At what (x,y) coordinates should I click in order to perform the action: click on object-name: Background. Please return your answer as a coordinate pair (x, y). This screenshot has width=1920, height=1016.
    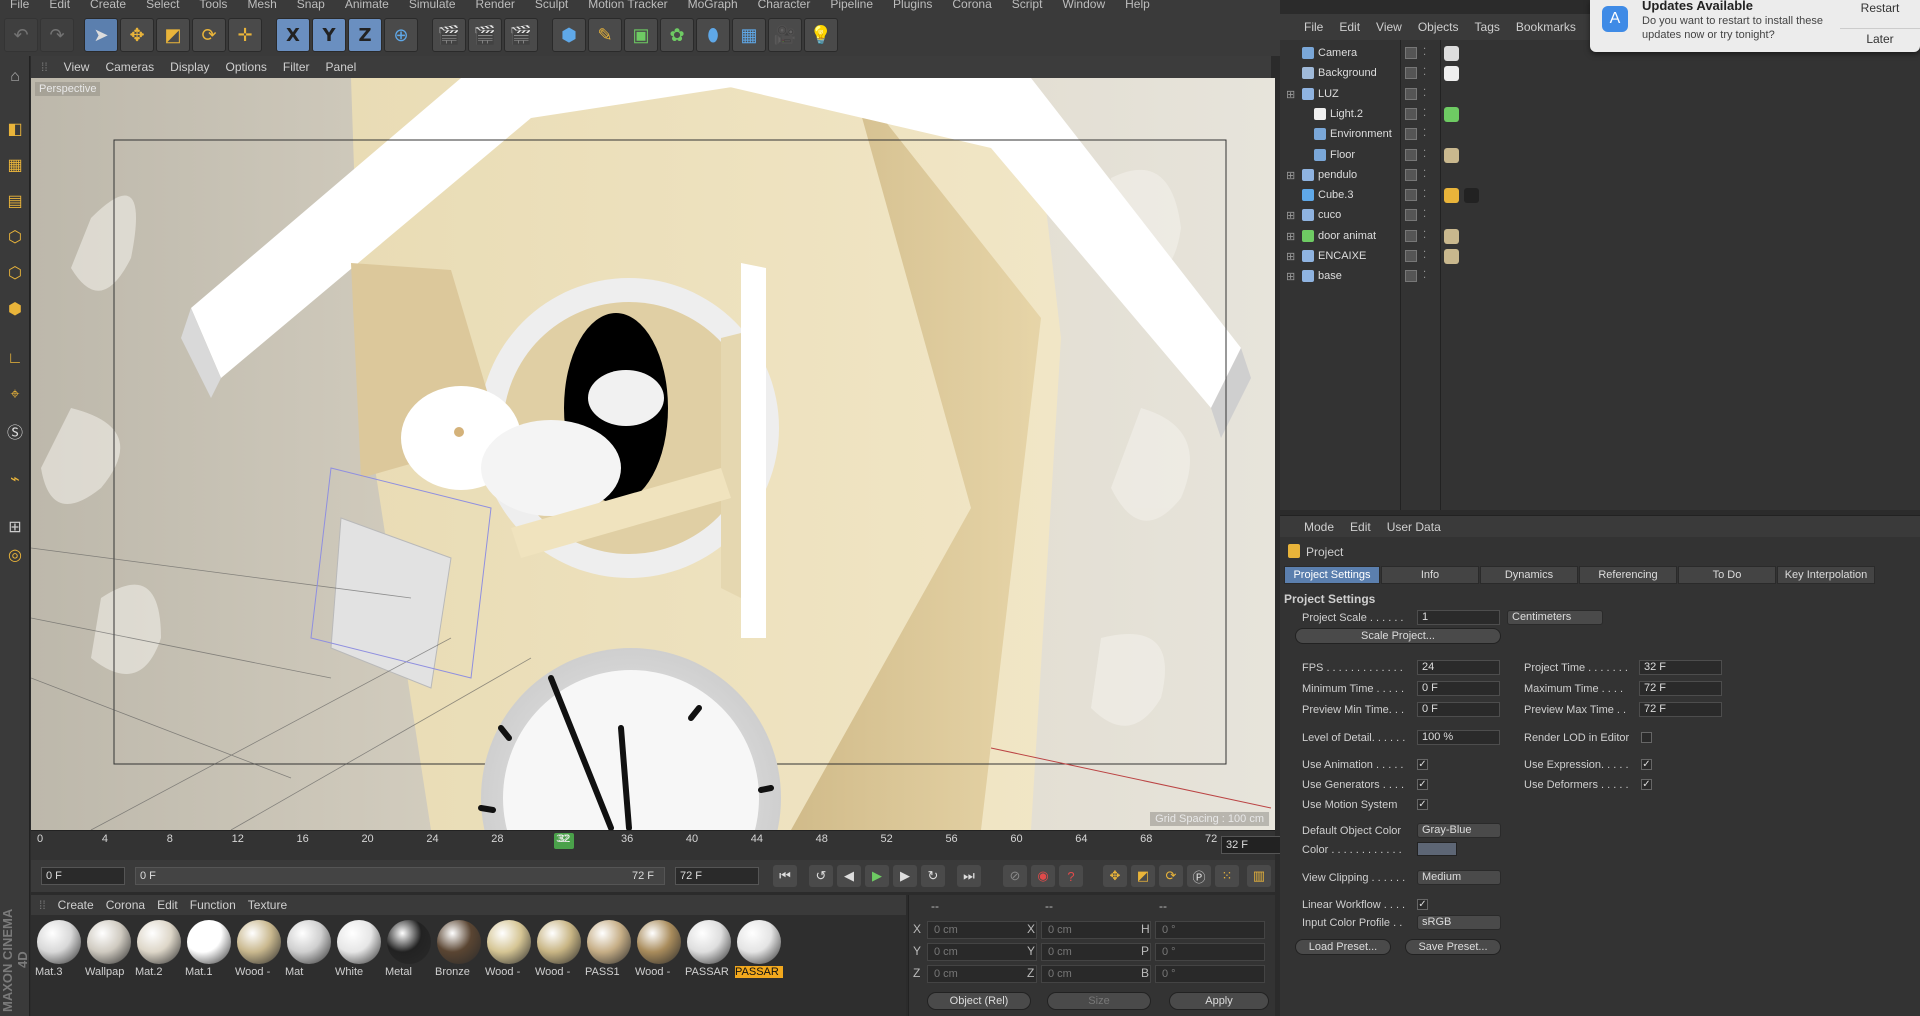
    Looking at the image, I should click on (1347, 73).